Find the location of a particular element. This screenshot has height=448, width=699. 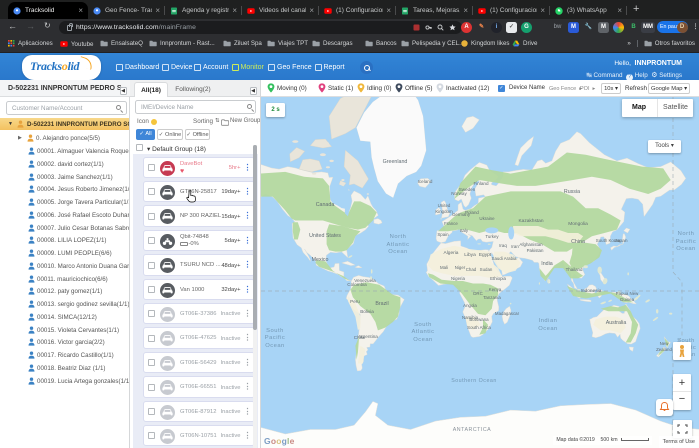

svg-text: South Africa is located at coordinates (479, 327).